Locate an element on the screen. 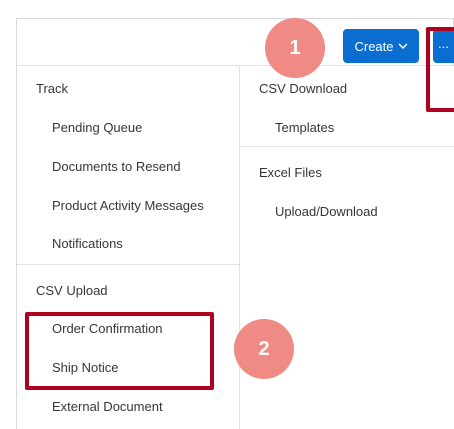 The image size is (454, 429). menu-column-divider is located at coordinates (239, 247).